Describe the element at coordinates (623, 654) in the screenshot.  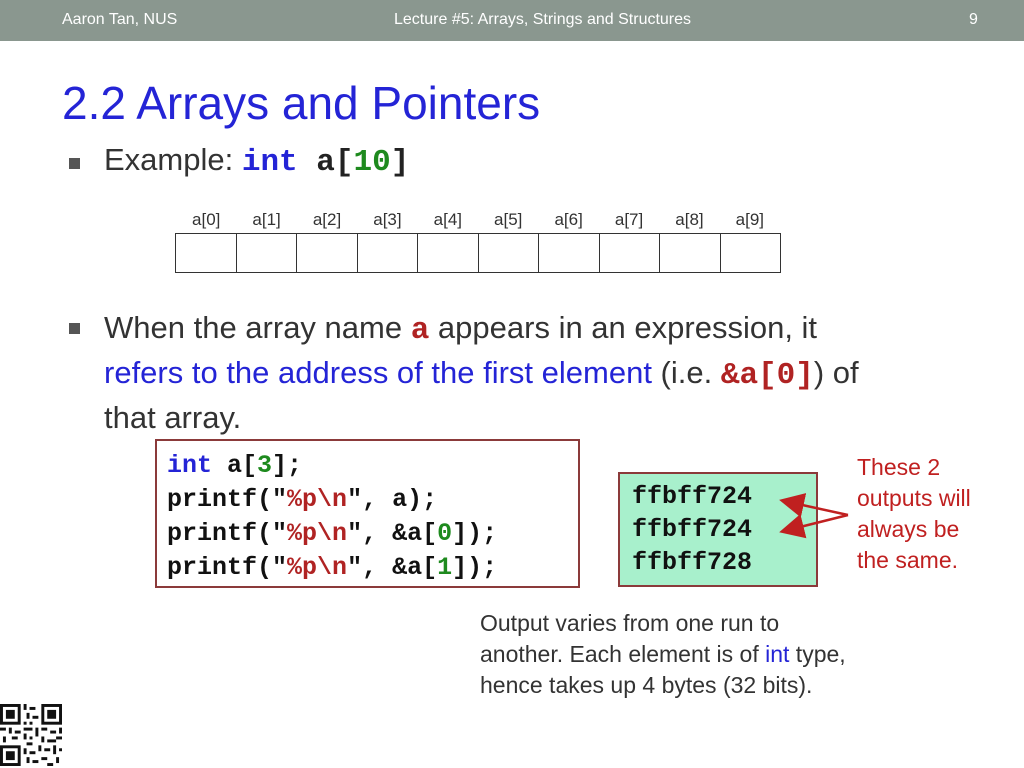
I see `caption-text: another. Each element is of` at that location.